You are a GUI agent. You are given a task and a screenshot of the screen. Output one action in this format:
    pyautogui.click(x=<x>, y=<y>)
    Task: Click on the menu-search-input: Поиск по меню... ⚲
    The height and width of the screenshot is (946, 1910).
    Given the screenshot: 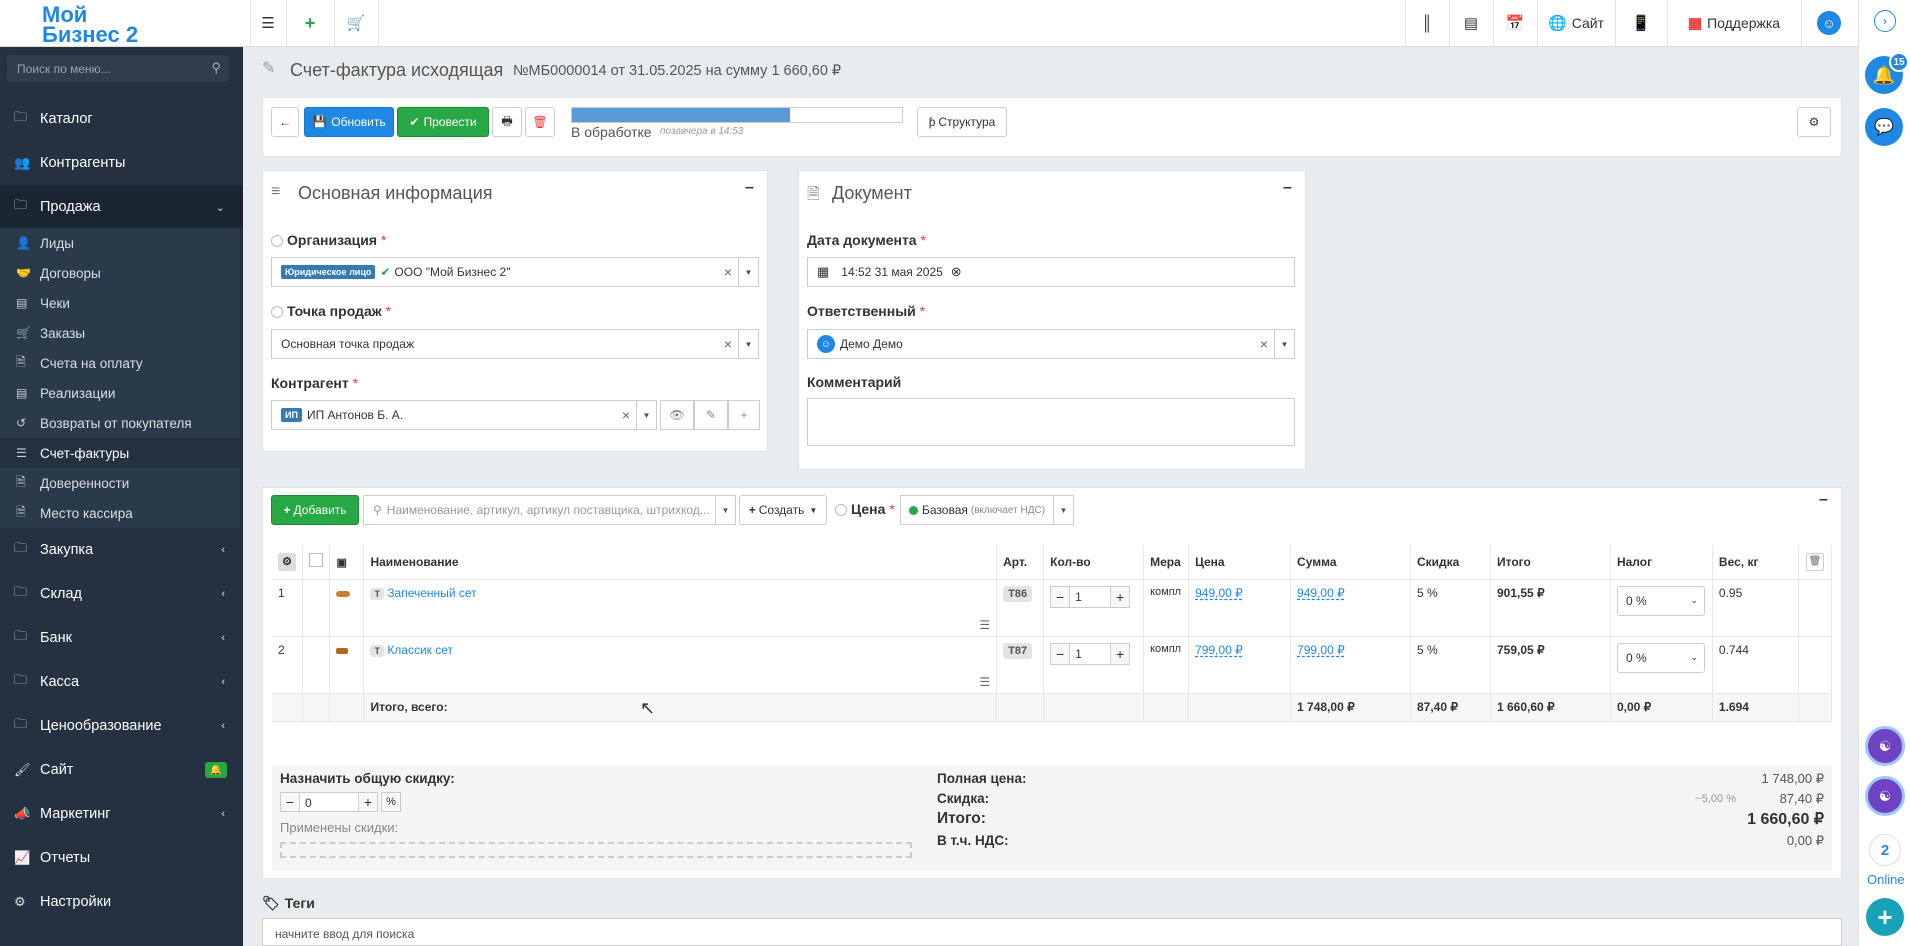 What is the action you would take?
    pyautogui.click(x=118, y=68)
    